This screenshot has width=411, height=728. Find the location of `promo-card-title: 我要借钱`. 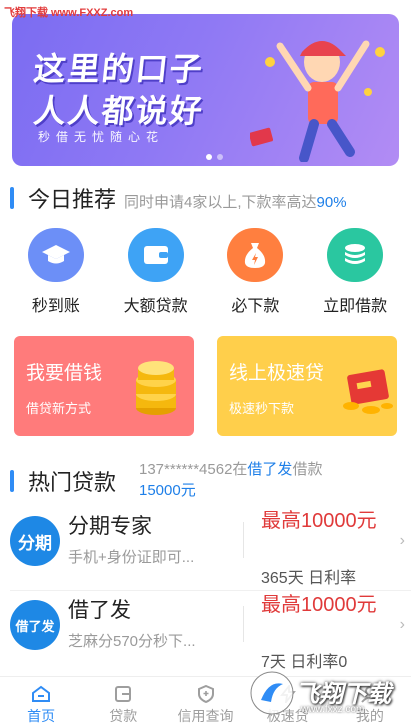

promo-card-title: 我要借钱 is located at coordinates (64, 373).